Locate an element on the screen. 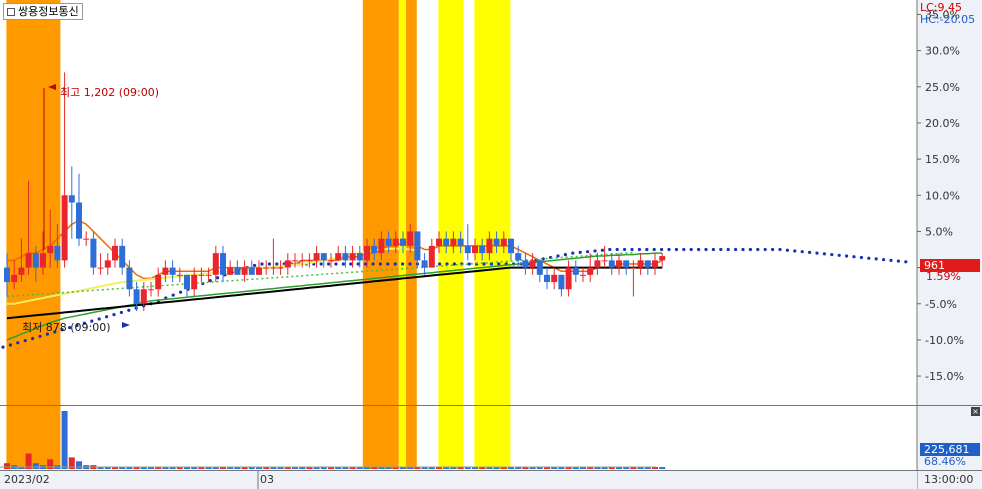  y-tick-text-1: 30.0% is located at coordinates (942, 51).